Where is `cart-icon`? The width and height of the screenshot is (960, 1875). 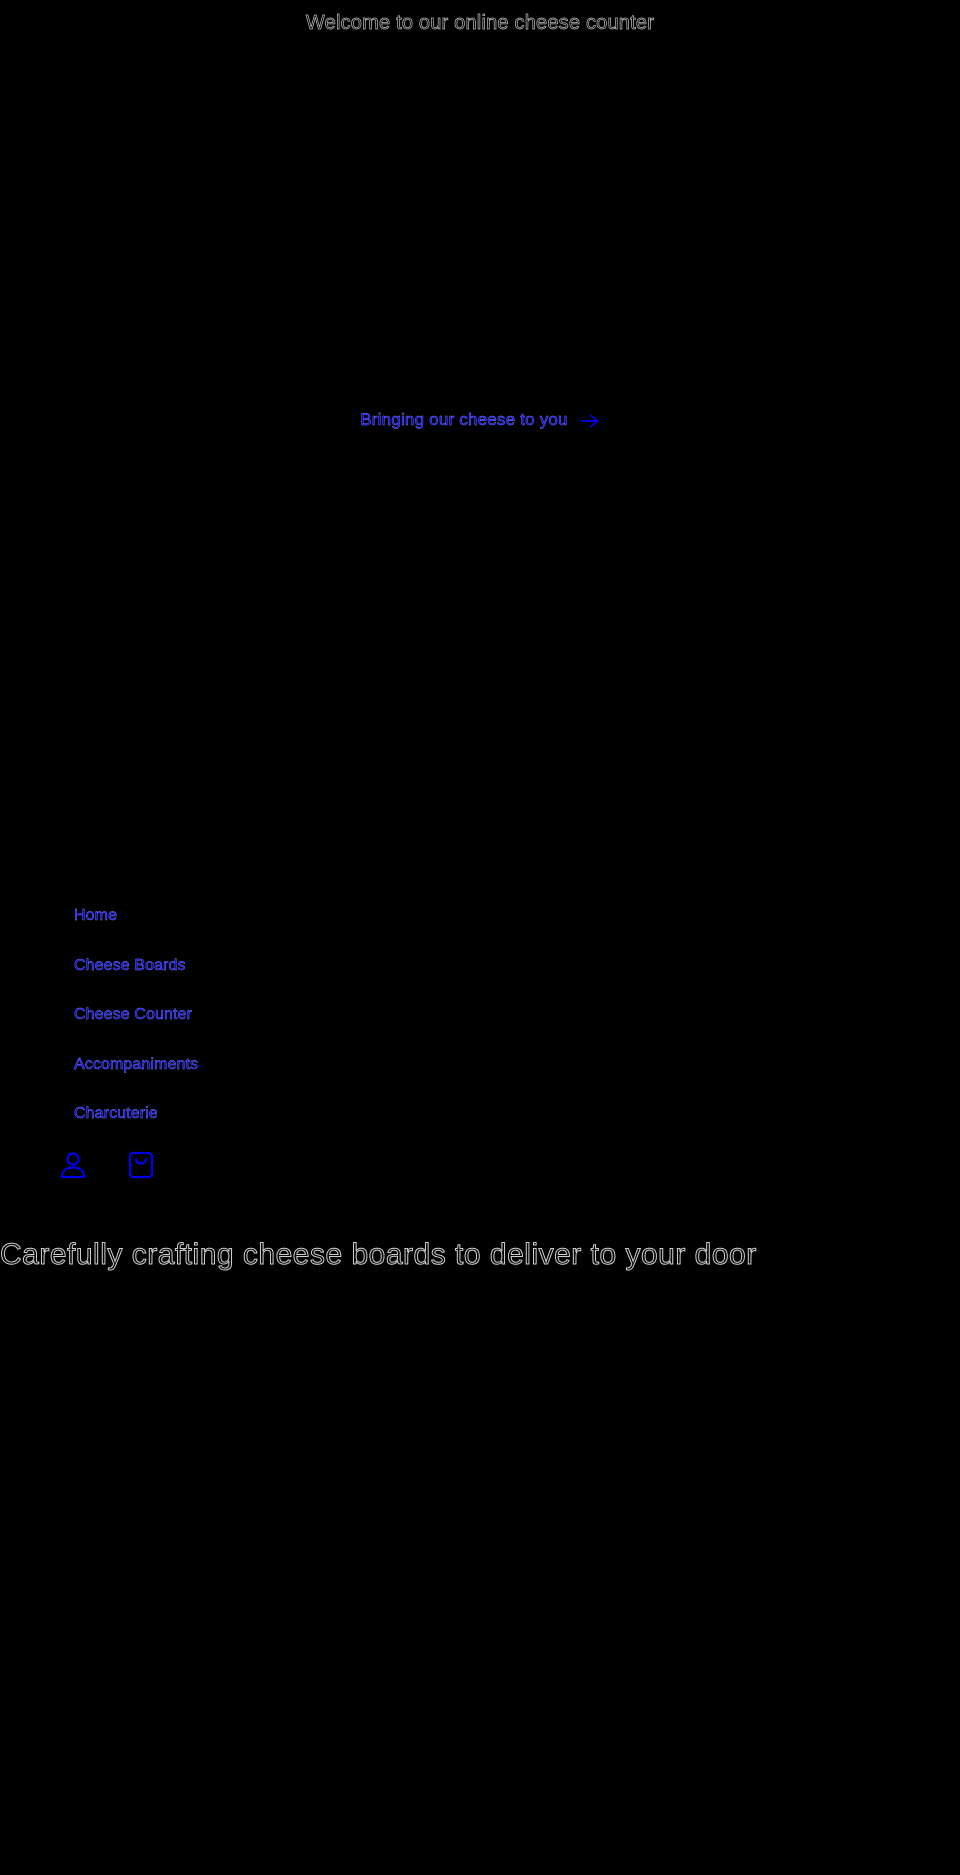
cart-icon is located at coordinates (141, 1167).